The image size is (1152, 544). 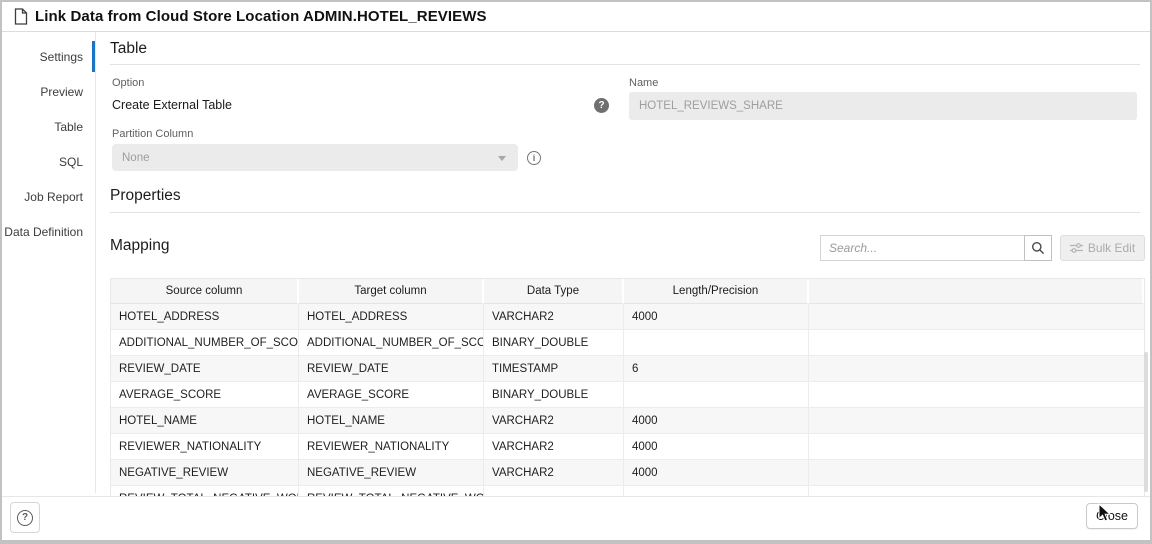 I want to click on cell-target-column: REVIEW_DATE, so click(x=391, y=369).